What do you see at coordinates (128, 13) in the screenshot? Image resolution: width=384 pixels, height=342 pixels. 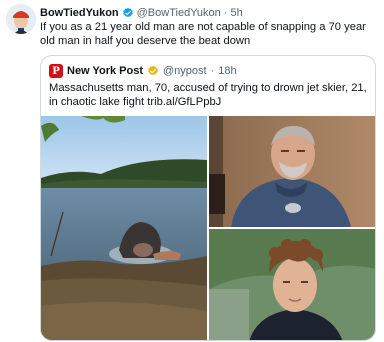 I see `verified-badge-icon` at bounding box center [128, 13].